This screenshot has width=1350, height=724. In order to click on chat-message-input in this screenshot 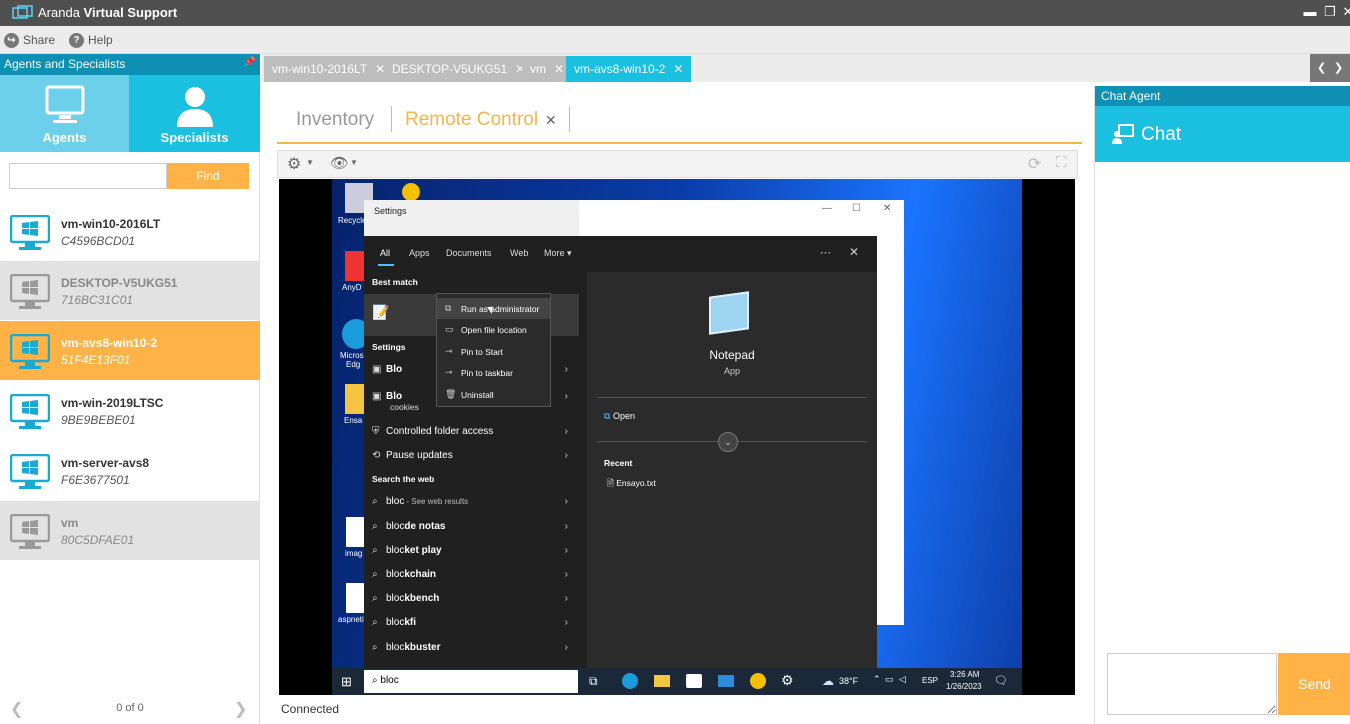, I will do `click(1192, 684)`.